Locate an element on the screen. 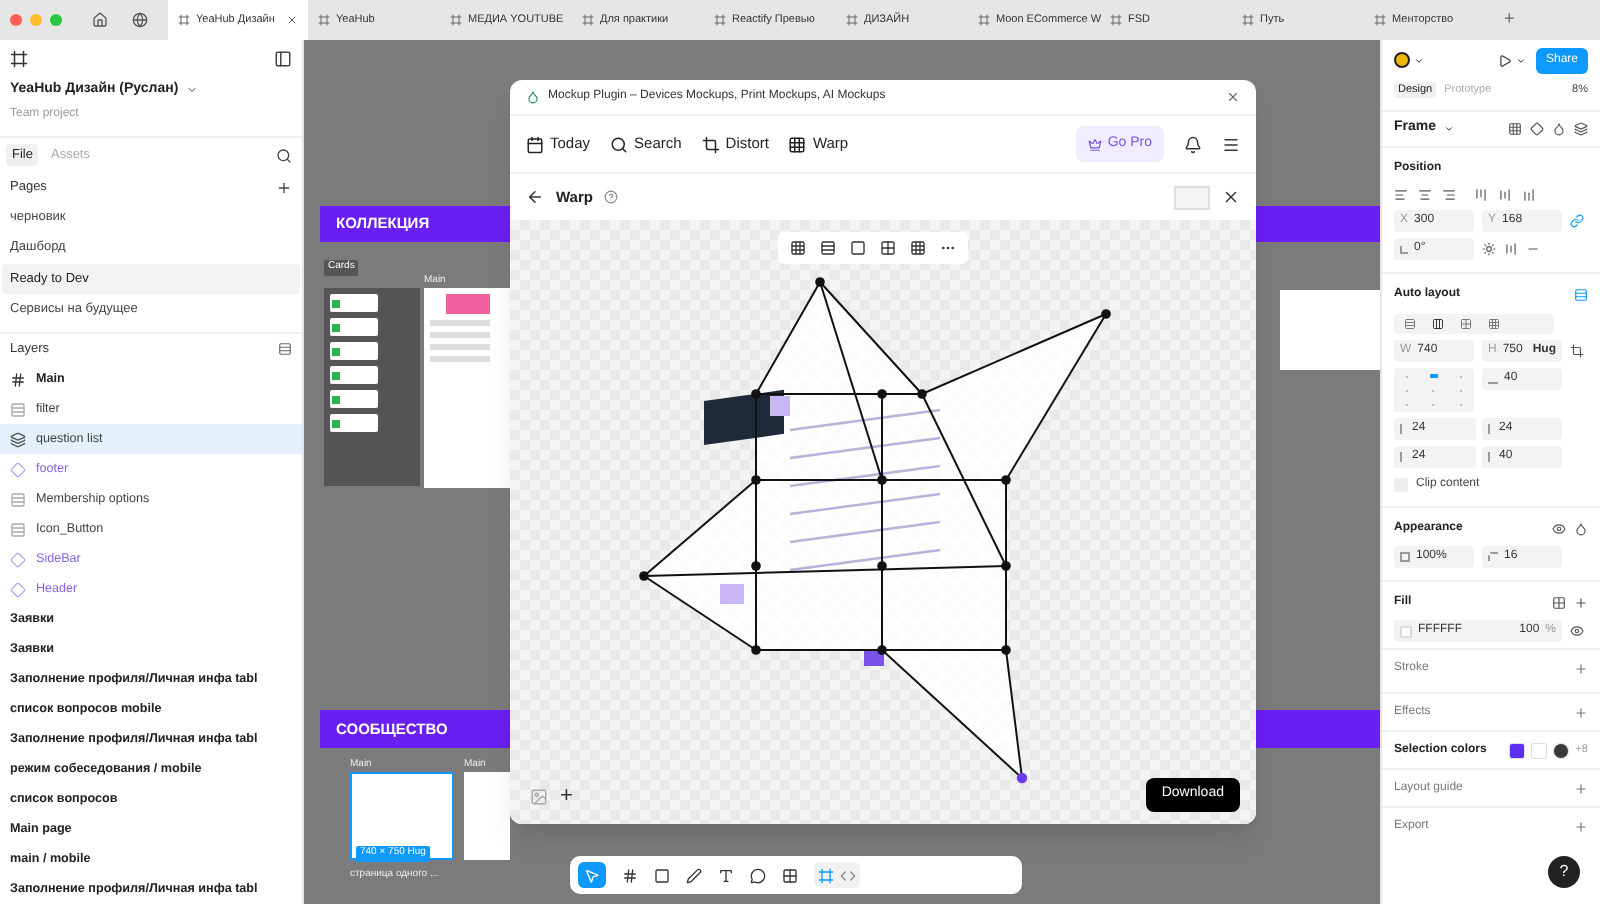 This screenshot has width=1600, height=904. cursor-icon is located at coordinates (592, 875).